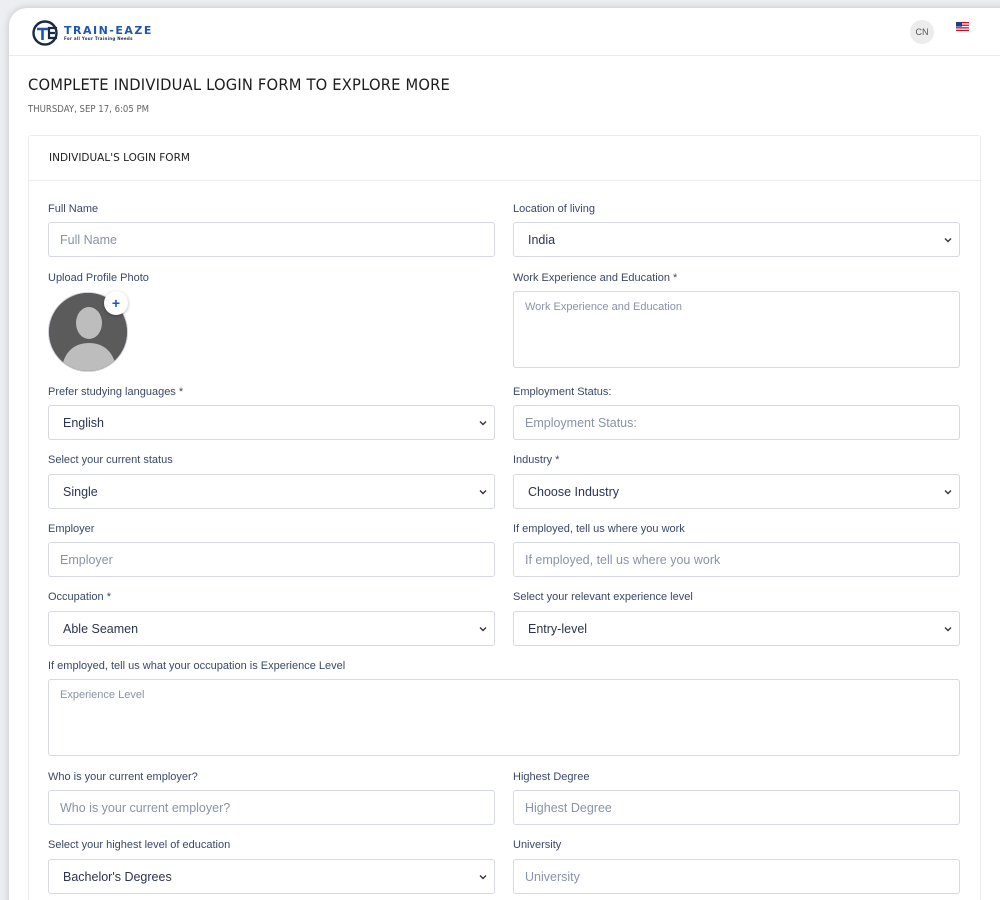 The image size is (1000, 900). Describe the element at coordinates (736, 876) in the screenshot. I see `university-input: University` at that location.